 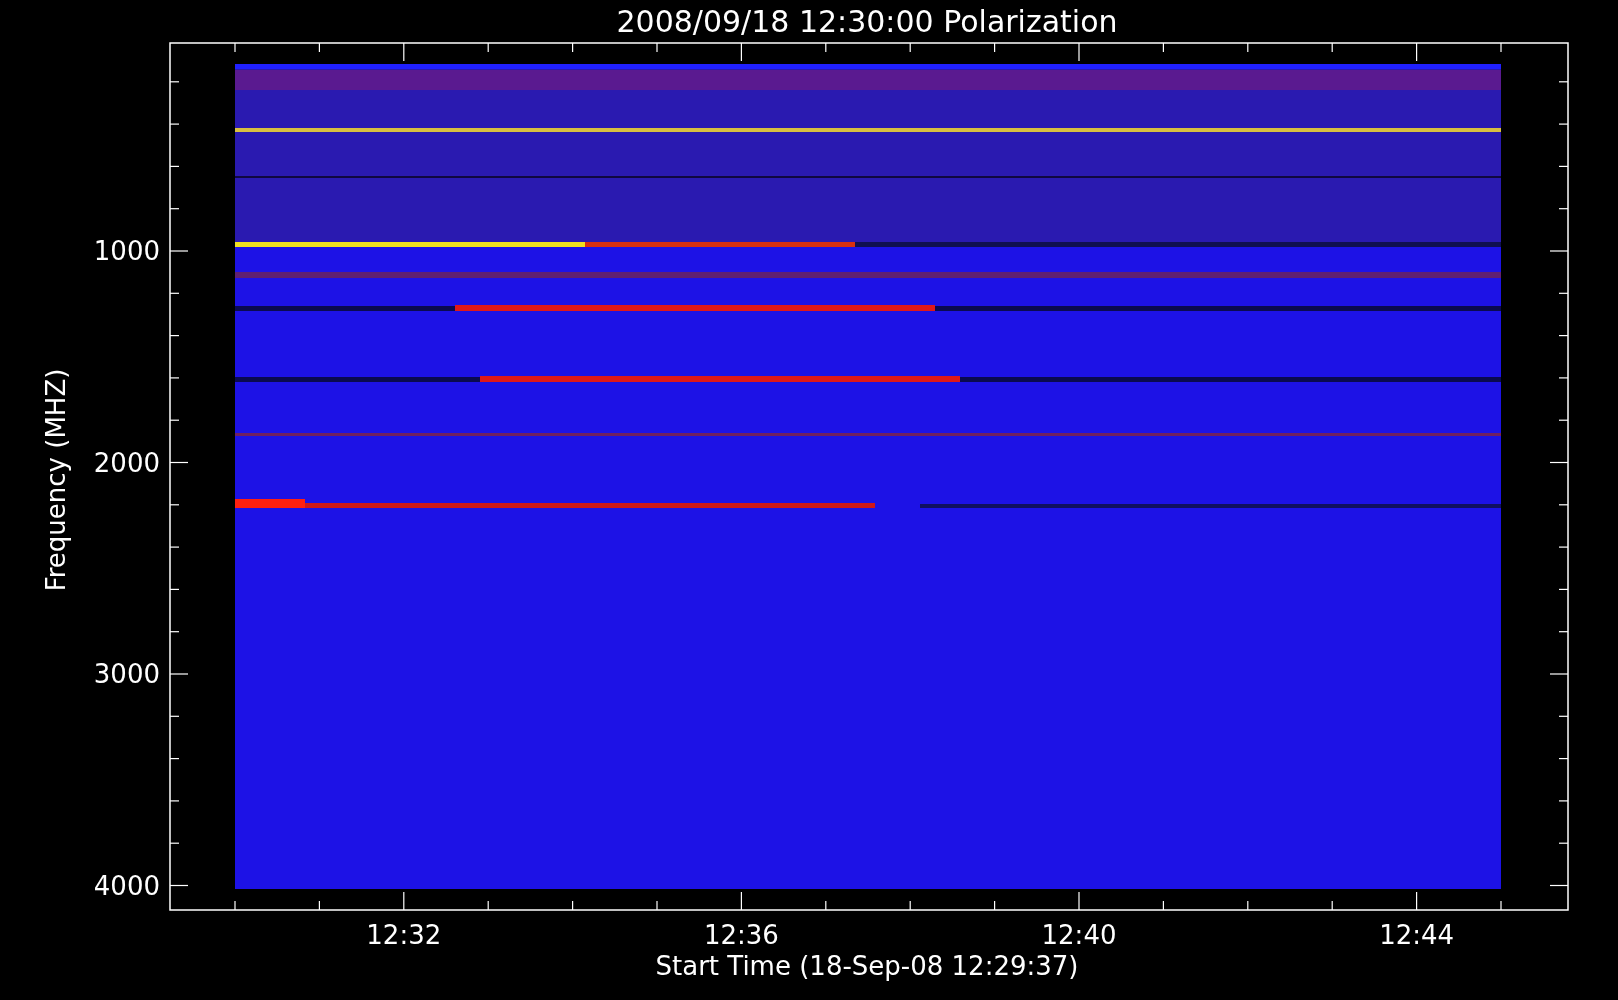 What do you see at coordinates (126, 885) in the screenshot?
I see `axis-tick-label: 4000` at bounding box center [126, 885].